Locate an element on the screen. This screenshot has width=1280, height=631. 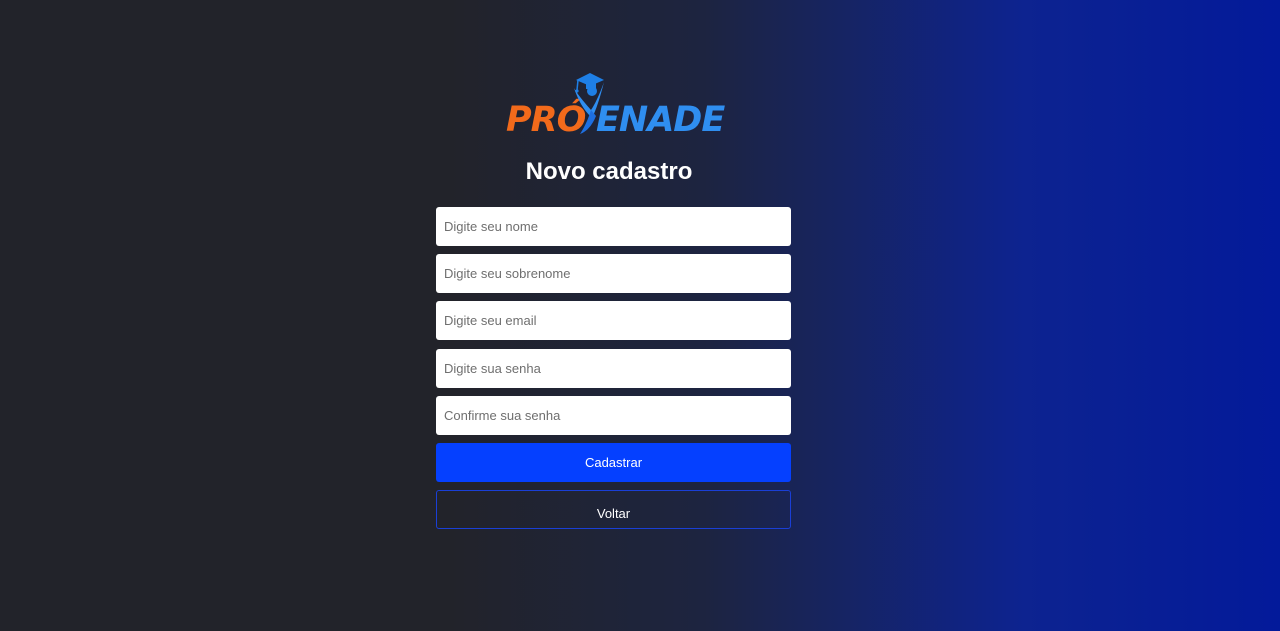
register-button: Cadastrar is located at coordinates (613, 462).